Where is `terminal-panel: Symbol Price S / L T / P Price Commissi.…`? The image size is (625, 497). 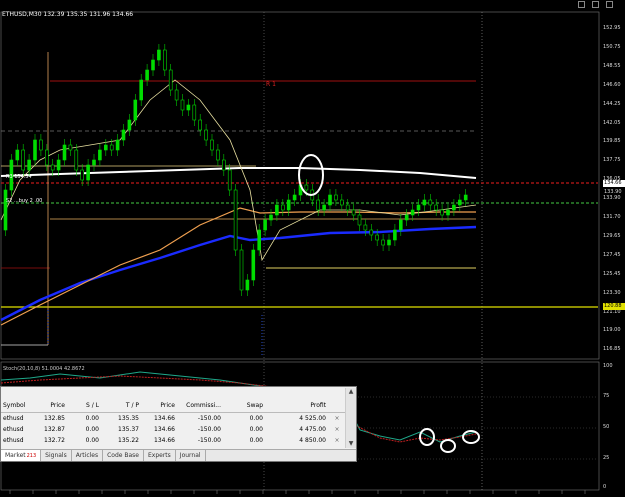 terminal-panel: Symbol Price S / L T / P Price Commissi.… is located at coordinates (178, 424).